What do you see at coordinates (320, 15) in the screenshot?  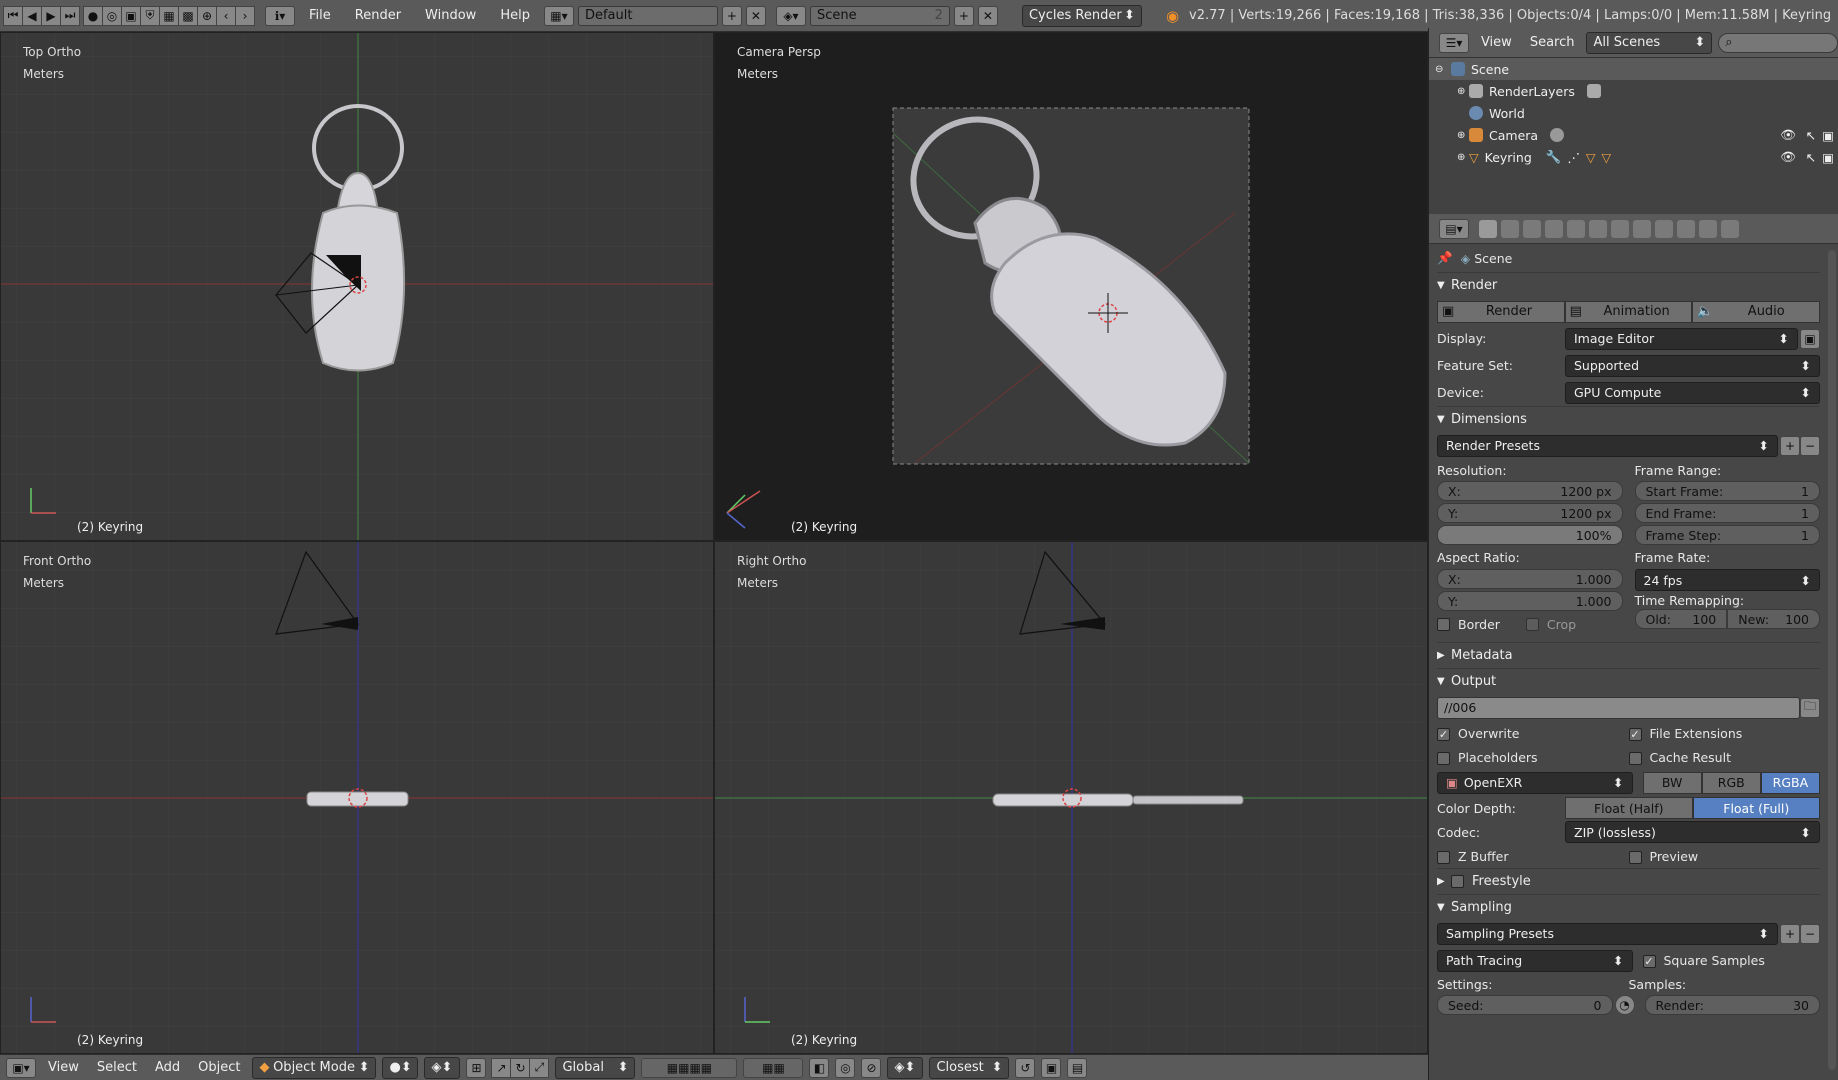 I see `menu-file: File` at bounding box center [320, 15].